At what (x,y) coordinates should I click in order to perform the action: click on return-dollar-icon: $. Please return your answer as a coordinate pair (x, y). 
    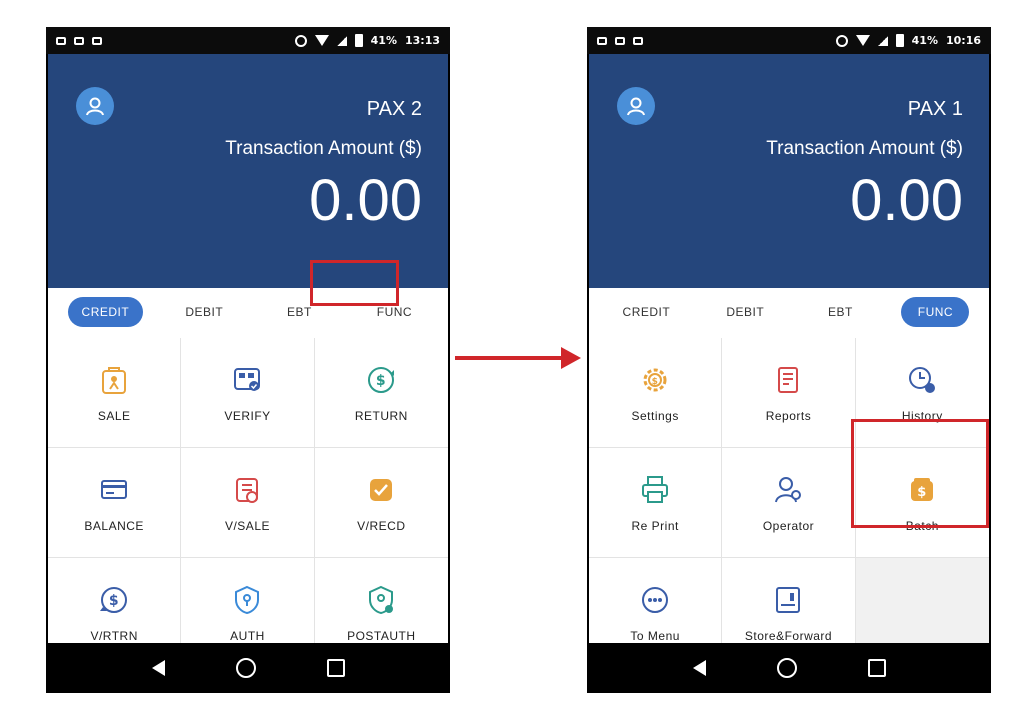
    Looking at the image, I should click on (381, 379).